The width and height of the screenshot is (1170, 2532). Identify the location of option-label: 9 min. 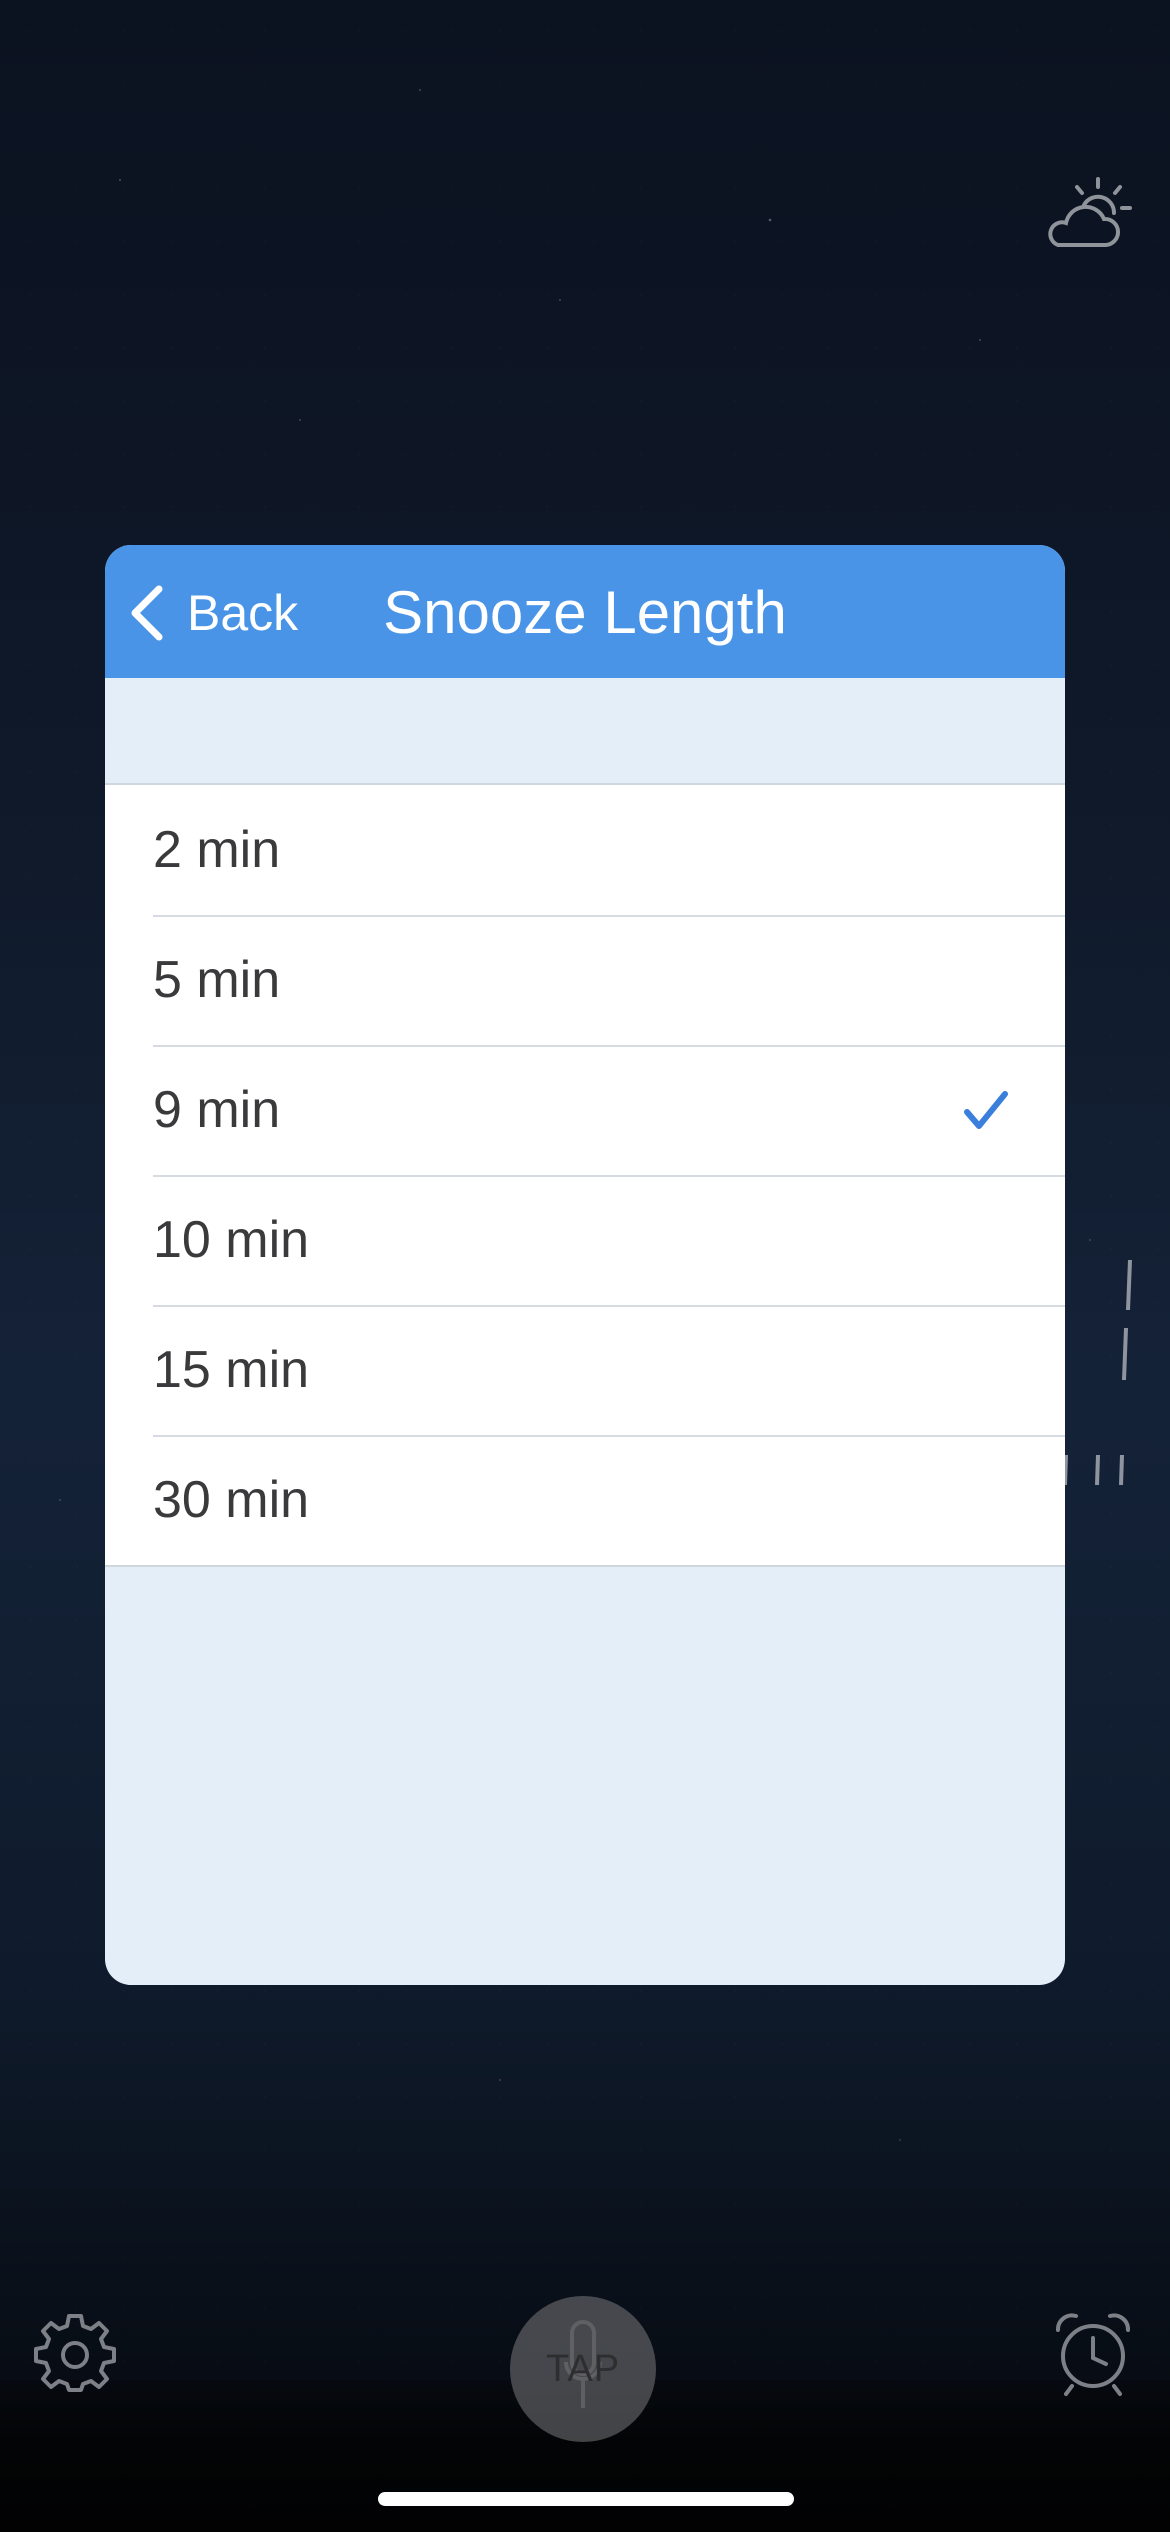
(217, 1110).